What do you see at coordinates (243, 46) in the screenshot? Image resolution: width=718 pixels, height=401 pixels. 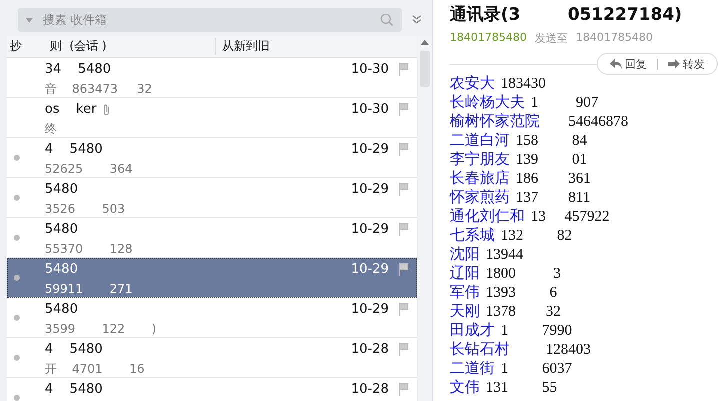 I see `sort-header: 从新到旧` at bounding box center [243, 46].